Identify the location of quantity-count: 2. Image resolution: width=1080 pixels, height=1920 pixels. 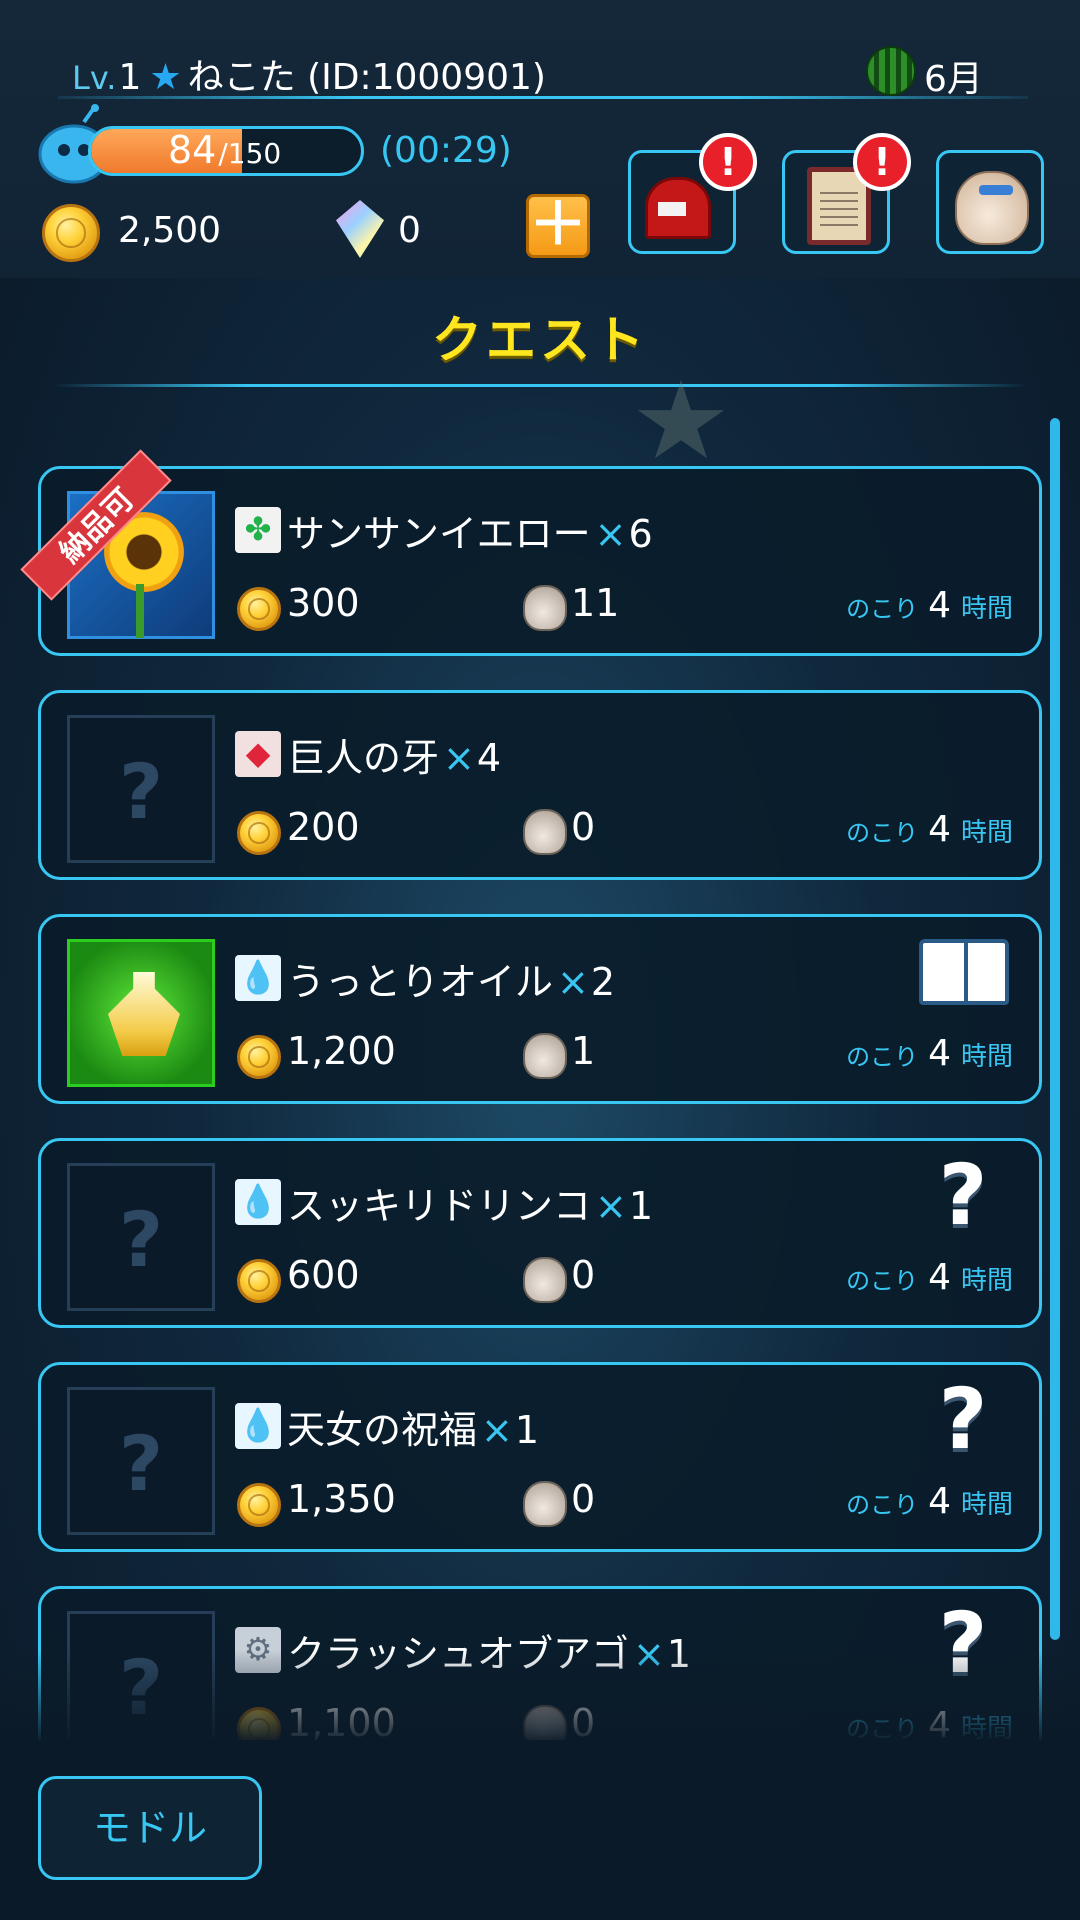
(603, 982).